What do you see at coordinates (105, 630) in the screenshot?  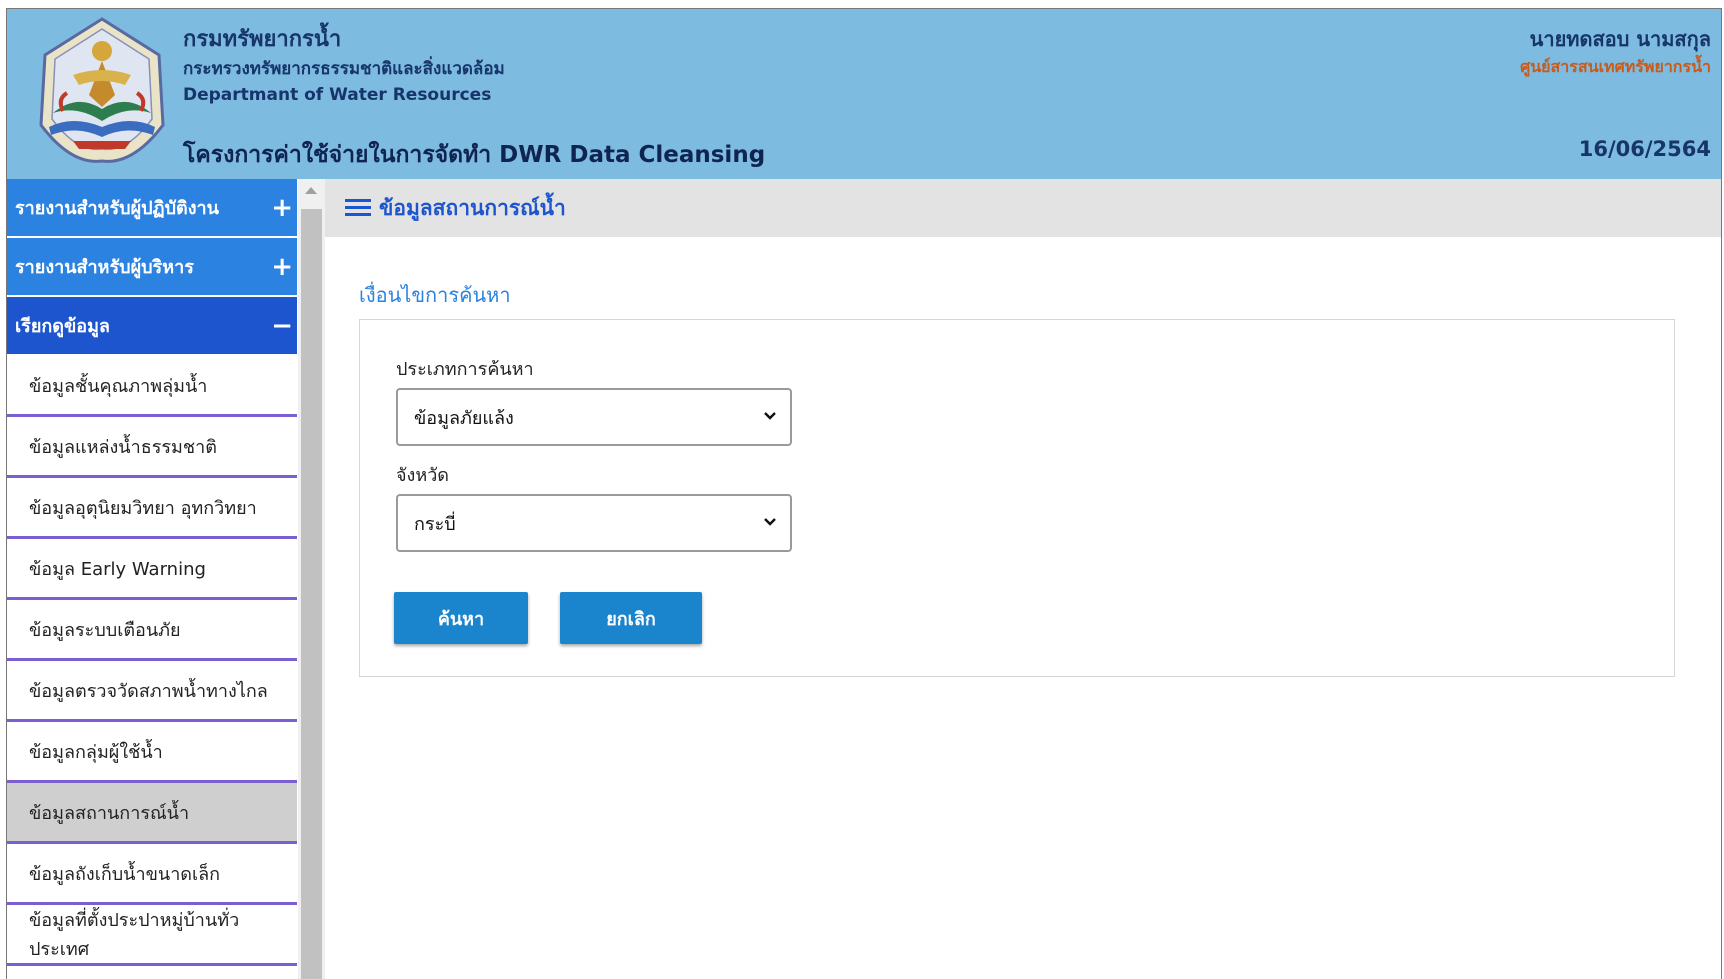 I see `sidebar-item-label: ข้อมูลระบบเตือนภัย` at bounding box center [105, 630].